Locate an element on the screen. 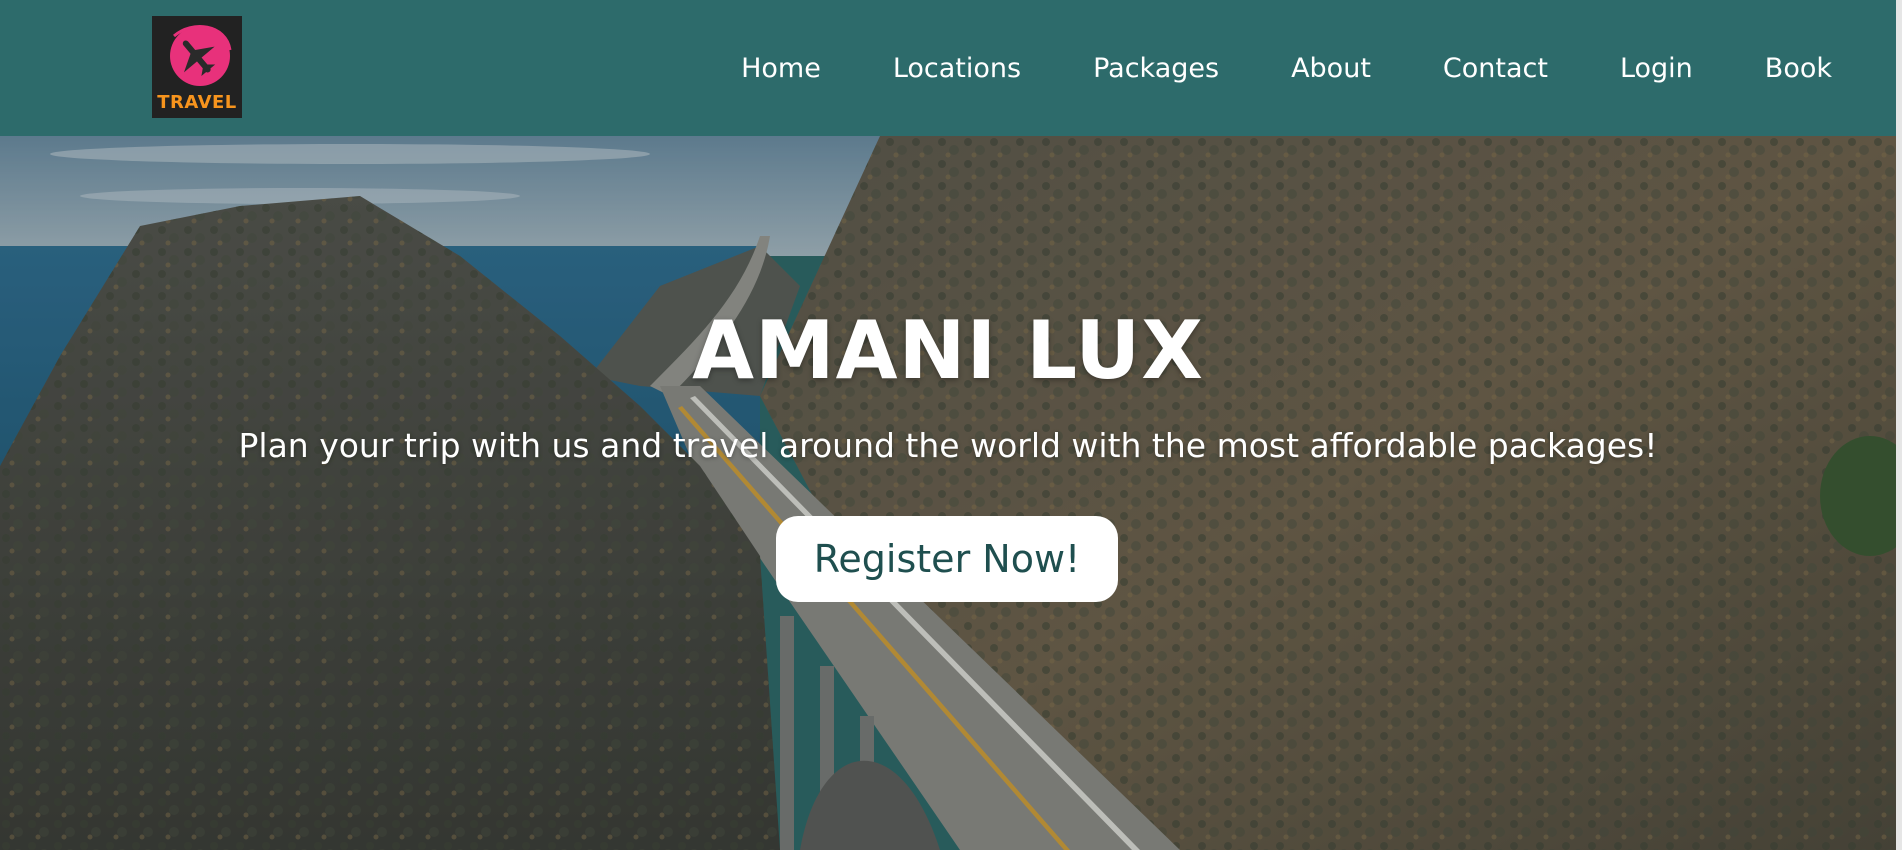 The width and height of the screenshot is (1902, 850). nav-link-home: Home is located at coordinates (781, 68).